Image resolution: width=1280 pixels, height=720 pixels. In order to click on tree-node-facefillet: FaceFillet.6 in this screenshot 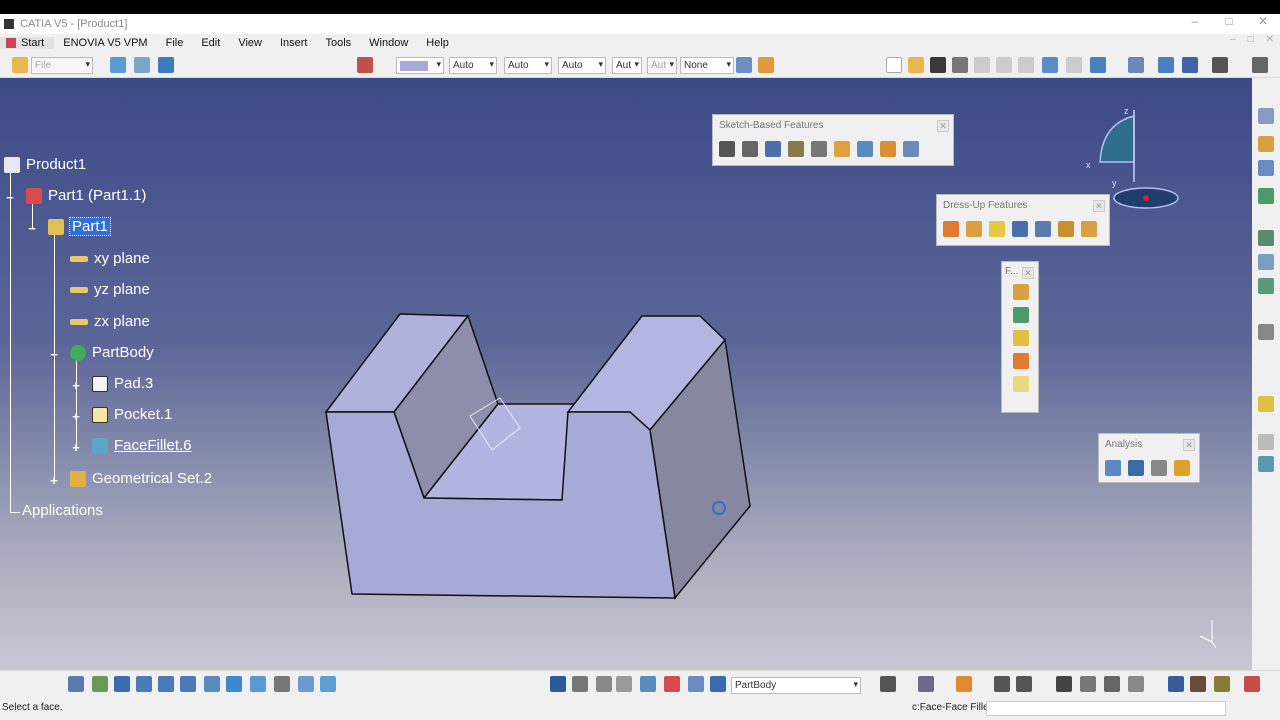, I will do `click(142, 445)`.